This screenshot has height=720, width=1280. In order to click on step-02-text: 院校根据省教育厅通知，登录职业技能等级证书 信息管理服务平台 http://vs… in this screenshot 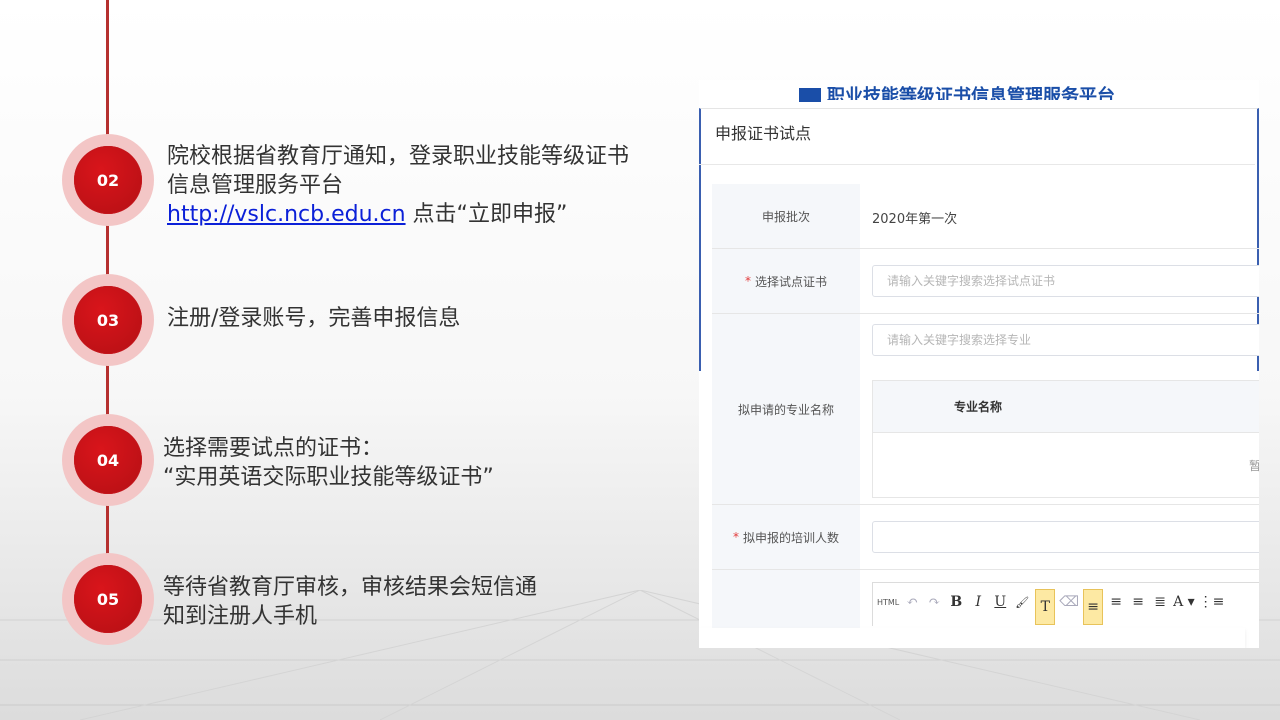, I will do `click(398, 185)`.